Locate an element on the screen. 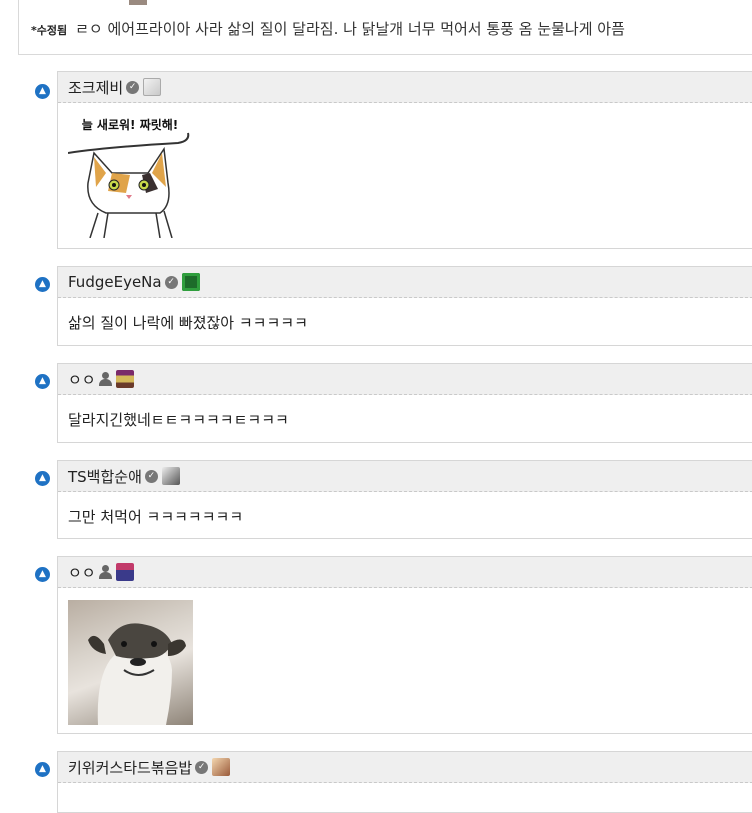 The width and height of the screenshot is (752, 813). image-caption: 늘 새로워! 짜릿해! is located at coordinates (130, 124).